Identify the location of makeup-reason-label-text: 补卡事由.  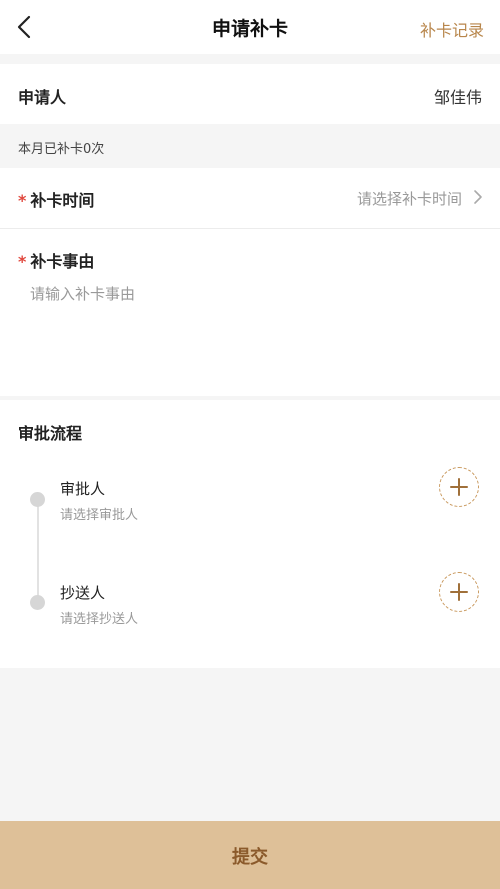
(62, 261).